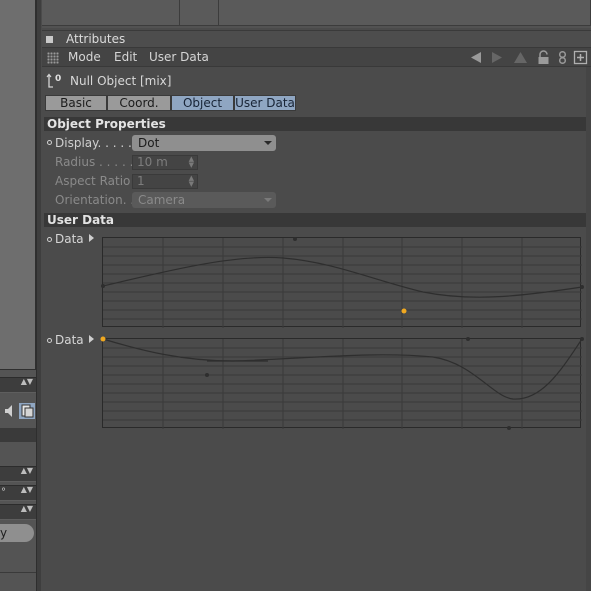 This screenshot has width=591, height=591. Describe the element at coordinates (162, 200) in the screenshot. I see `orientation-value: Camera` at that location.